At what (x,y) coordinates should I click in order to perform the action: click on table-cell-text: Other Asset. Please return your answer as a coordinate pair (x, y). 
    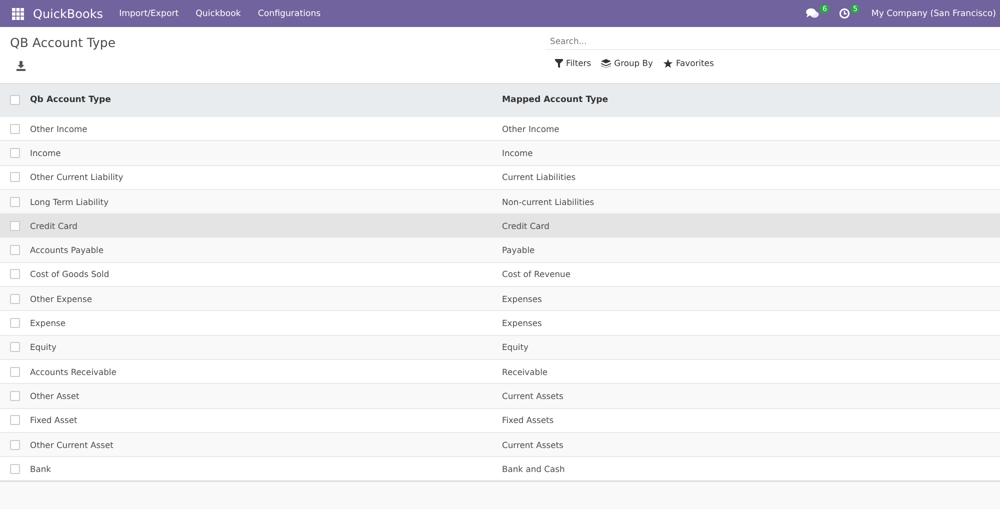
    Looking at the image, I should click on (55, 395).